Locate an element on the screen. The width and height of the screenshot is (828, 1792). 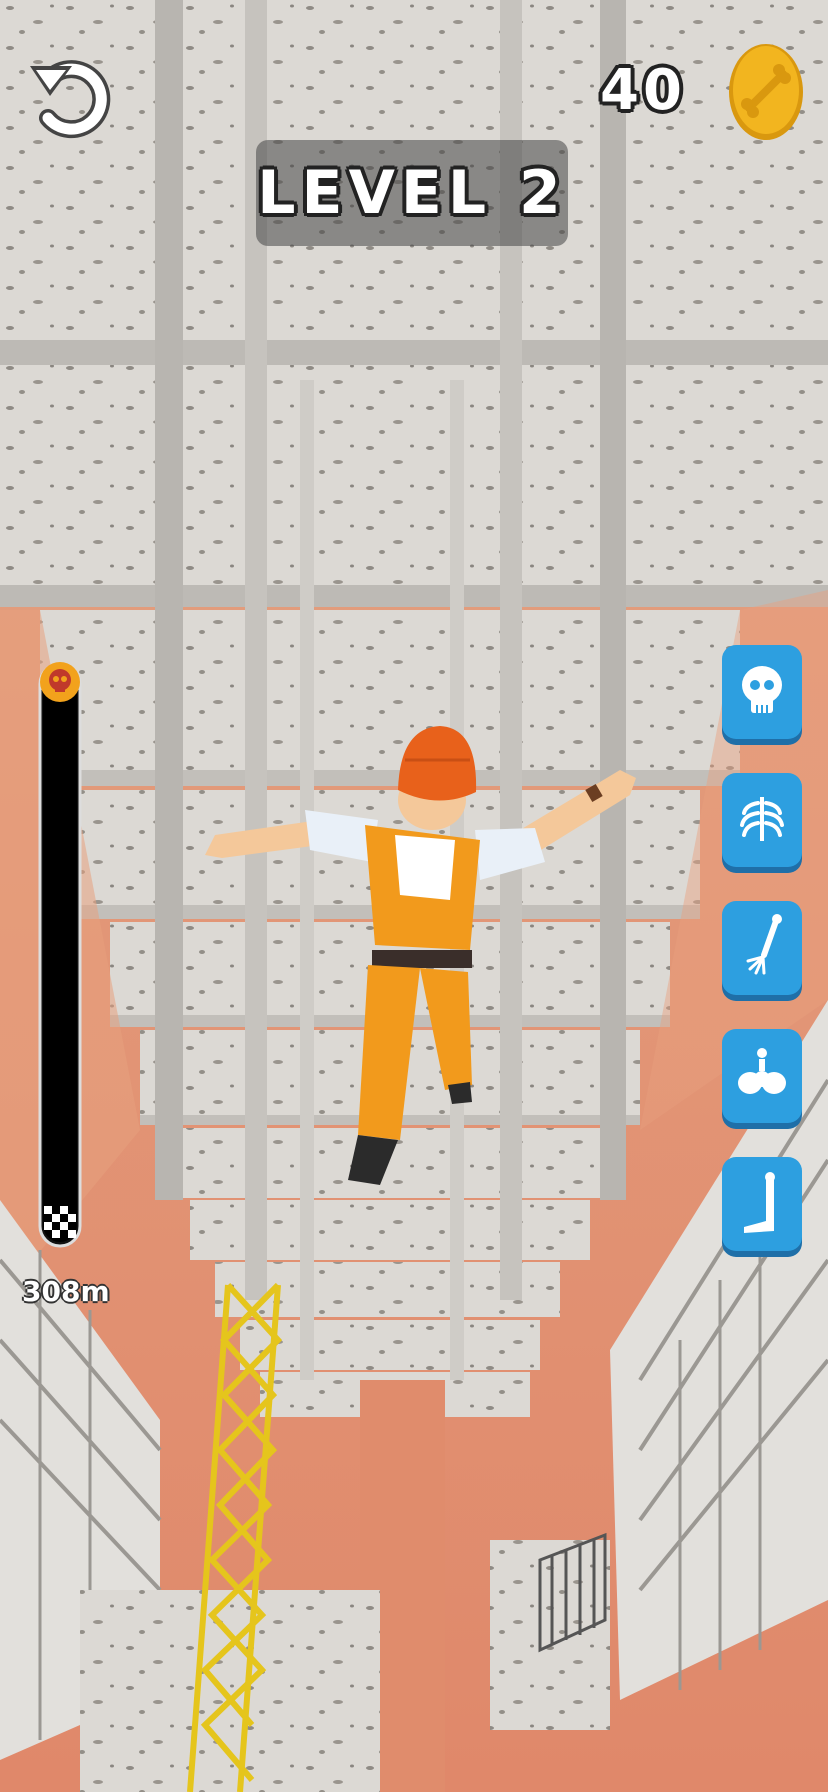
pelvis-button is located at coordinates (762, 1079).